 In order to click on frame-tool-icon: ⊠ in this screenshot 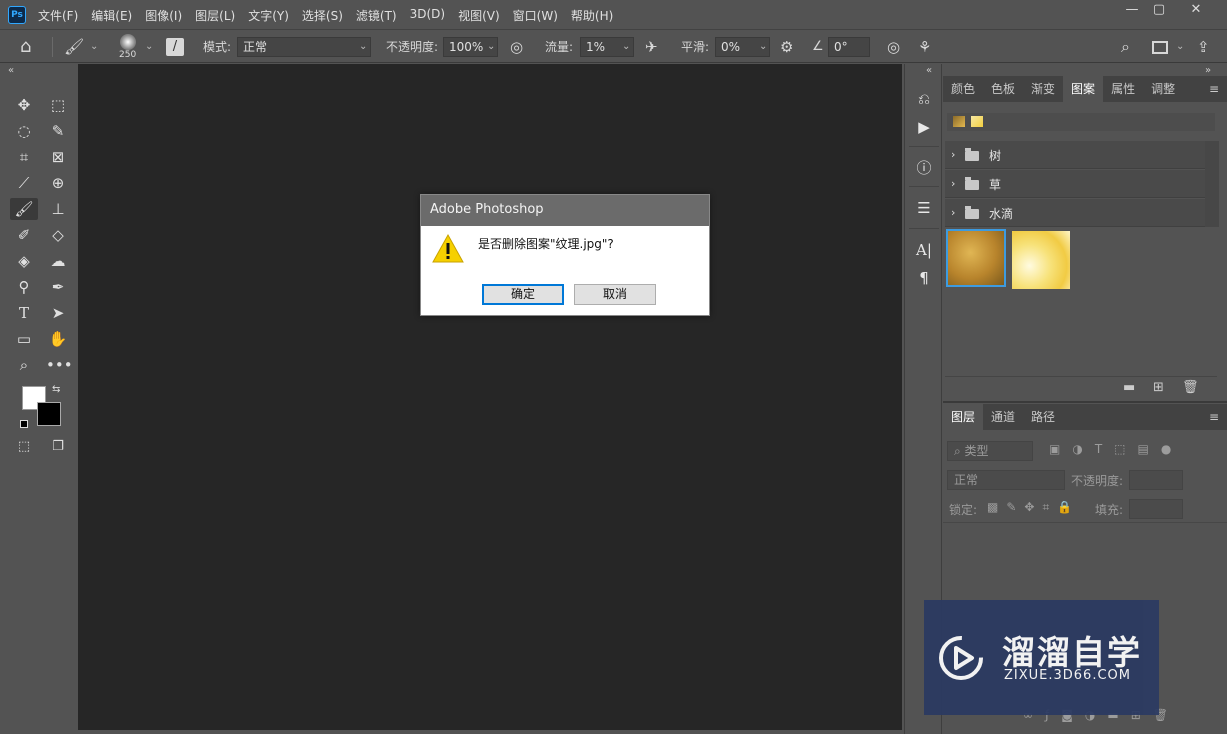, I will do `click(58, 157)`.